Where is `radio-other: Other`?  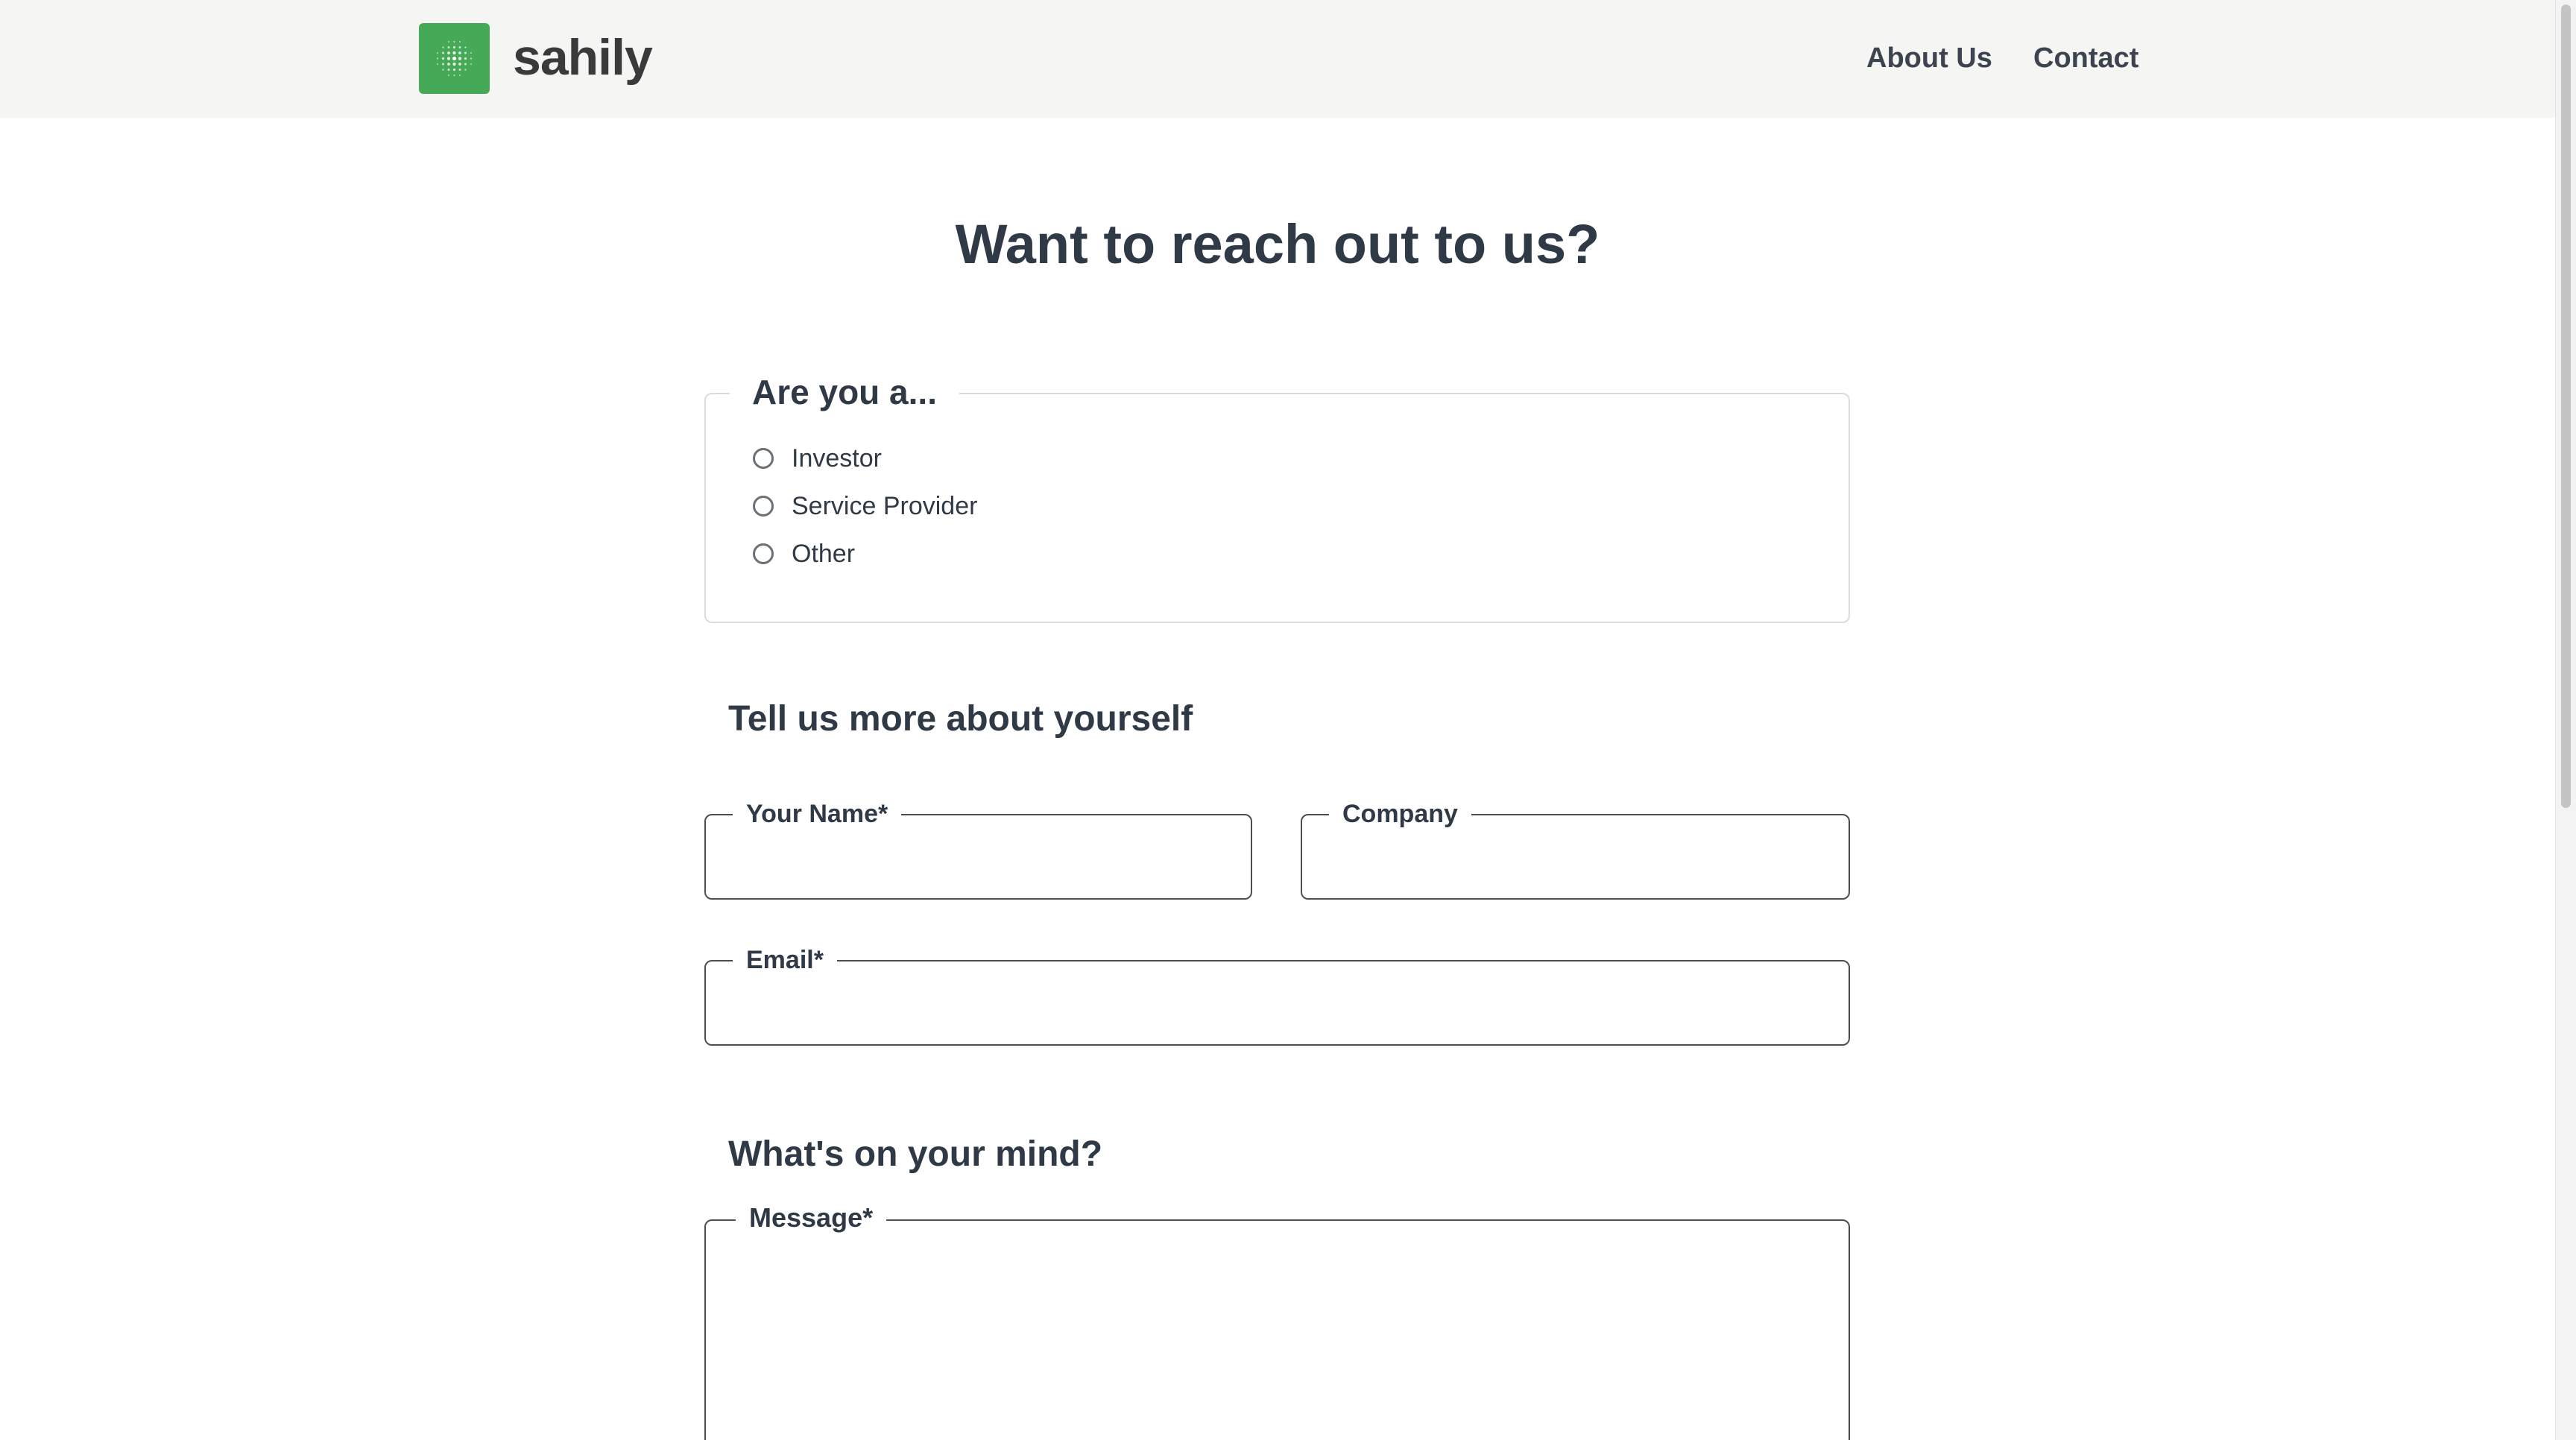 radio-other: Other is located at coordinates (804, 553).